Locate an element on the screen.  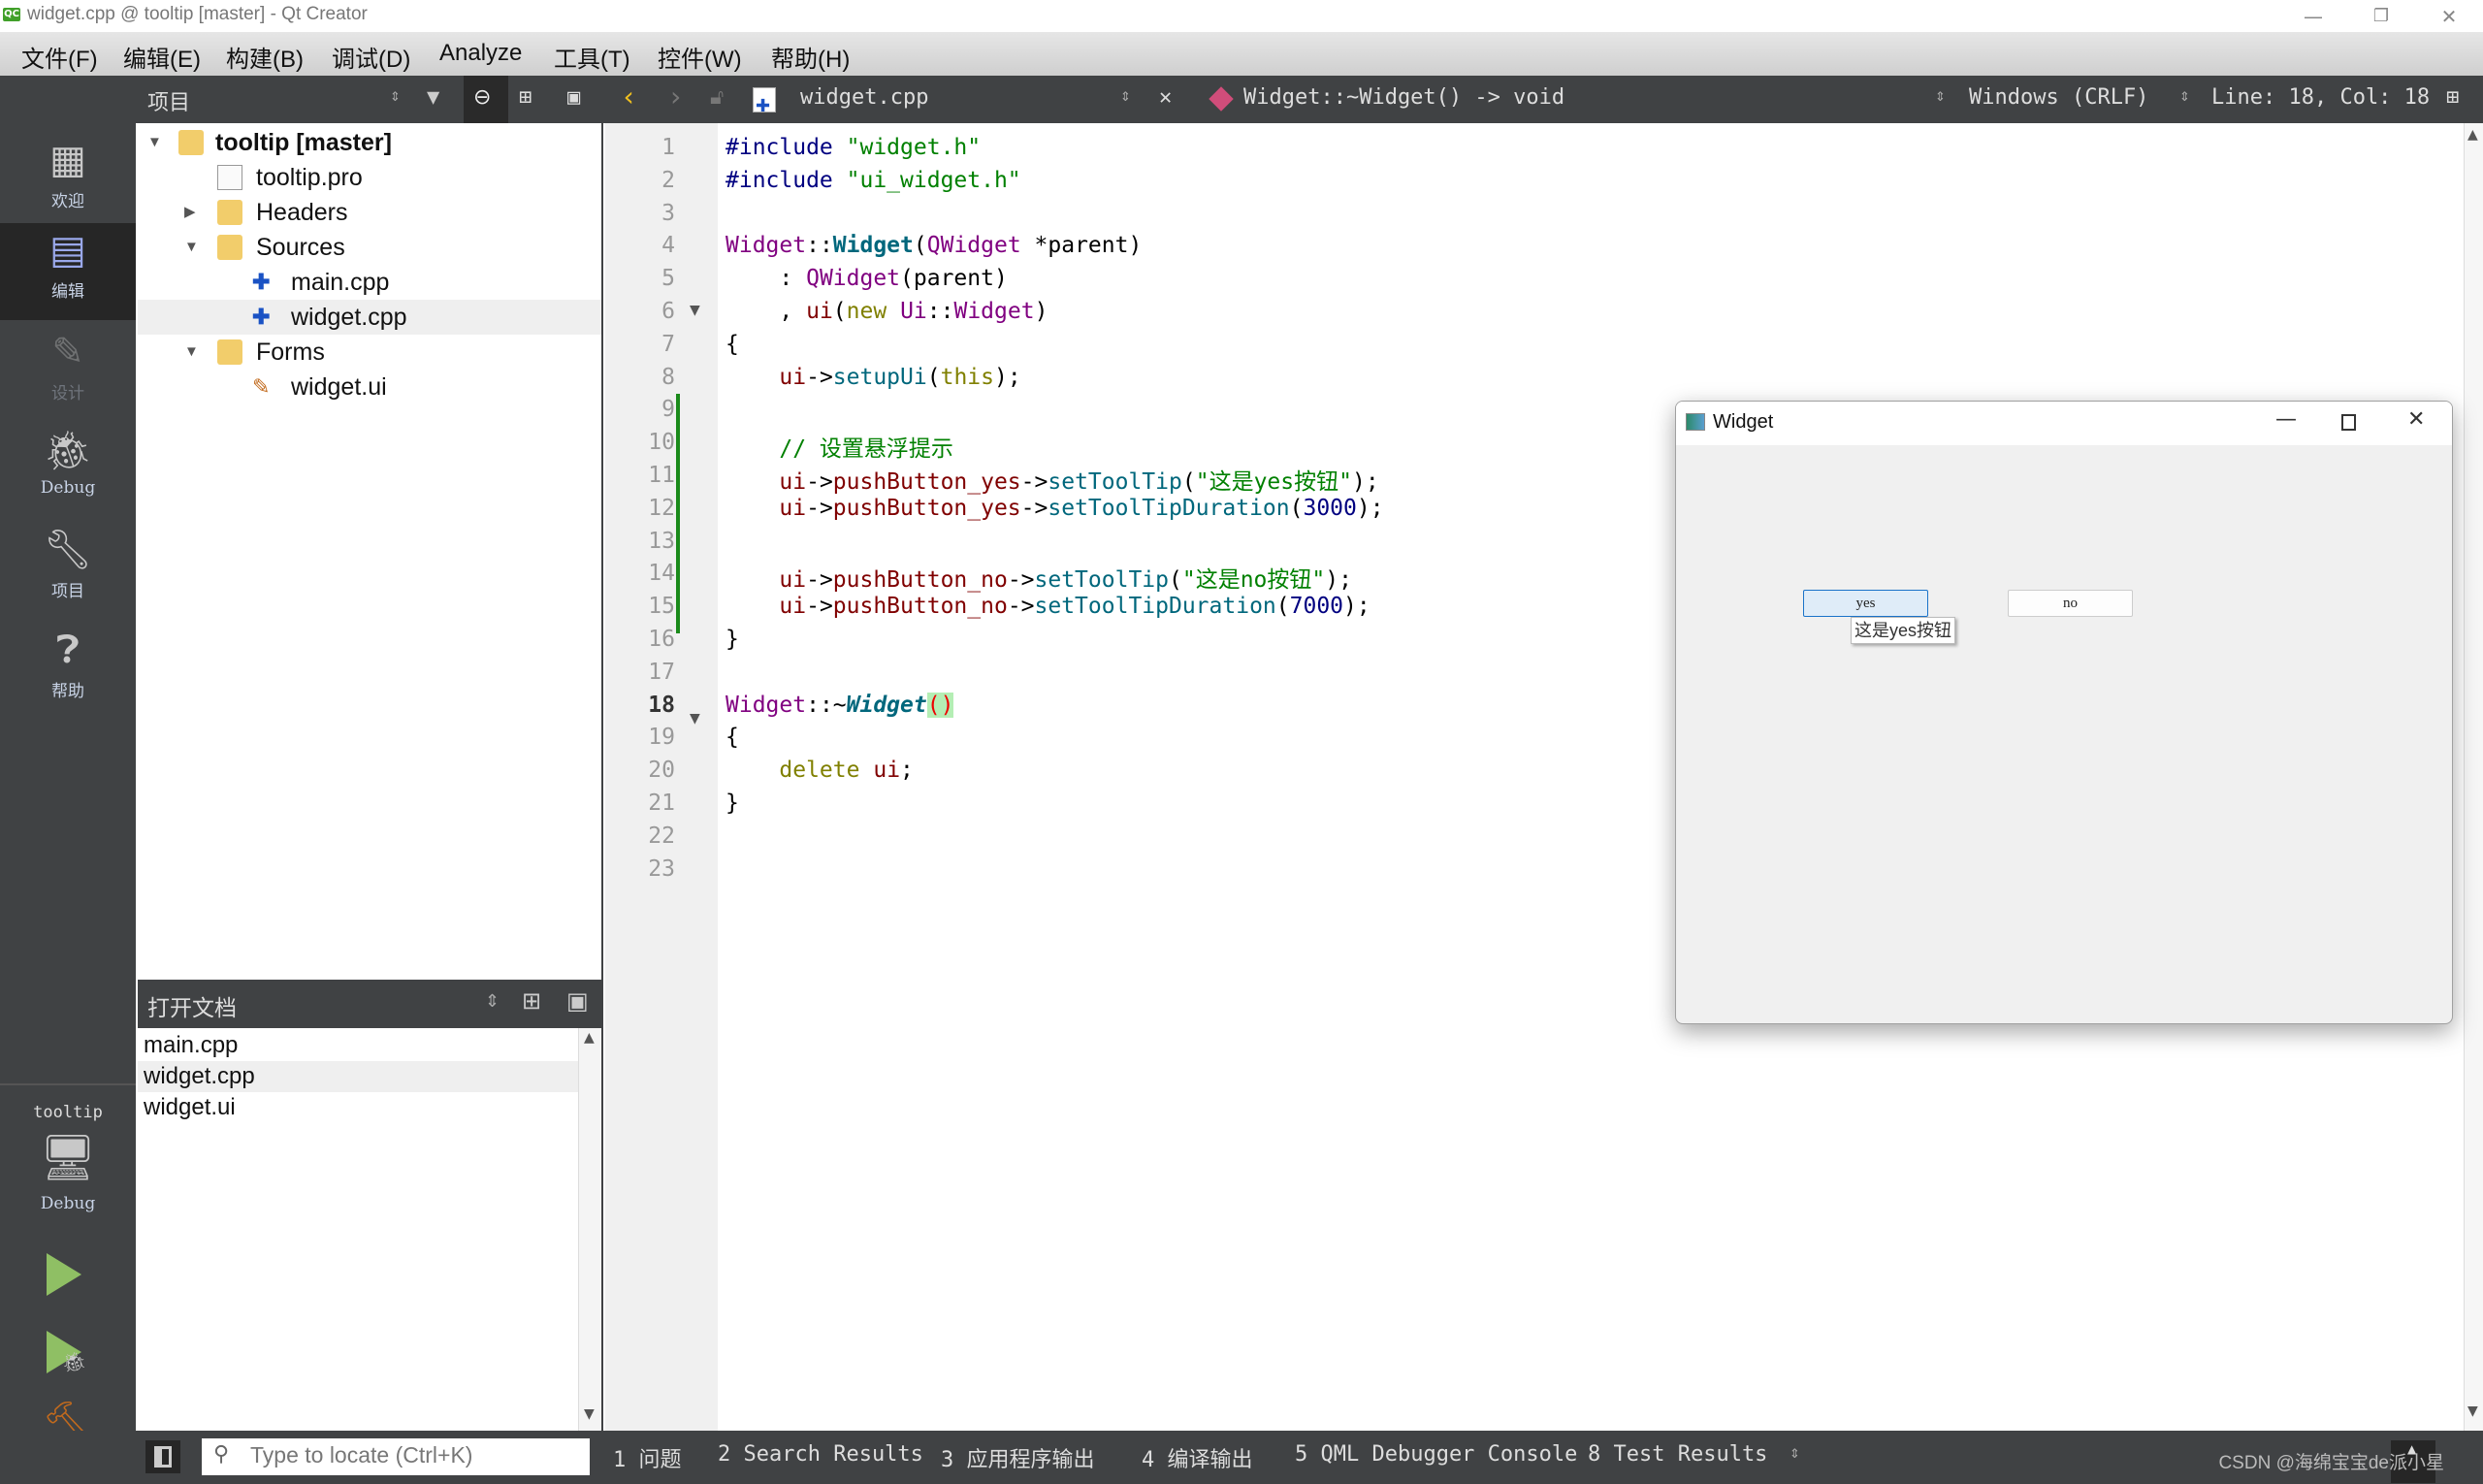
kit-selector: tooltip 🖥︎ Debug is located at coordinates (68, 1170).